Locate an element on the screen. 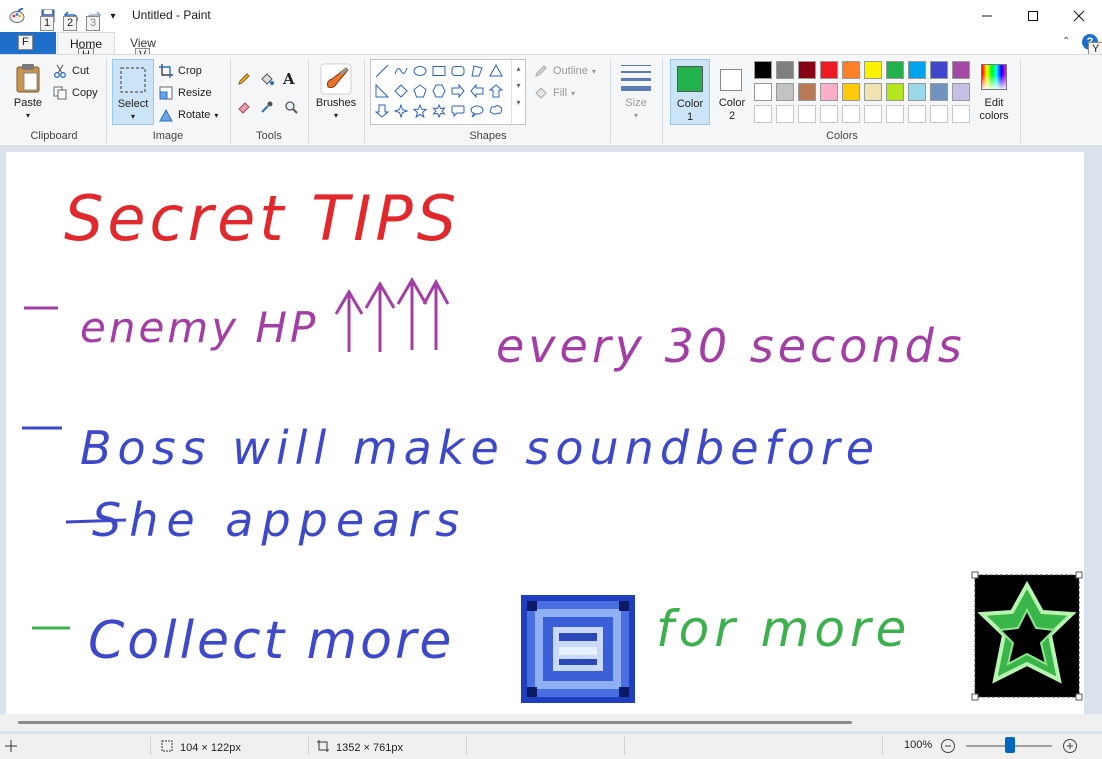  minimize-button is located at coordinates (987, 15).